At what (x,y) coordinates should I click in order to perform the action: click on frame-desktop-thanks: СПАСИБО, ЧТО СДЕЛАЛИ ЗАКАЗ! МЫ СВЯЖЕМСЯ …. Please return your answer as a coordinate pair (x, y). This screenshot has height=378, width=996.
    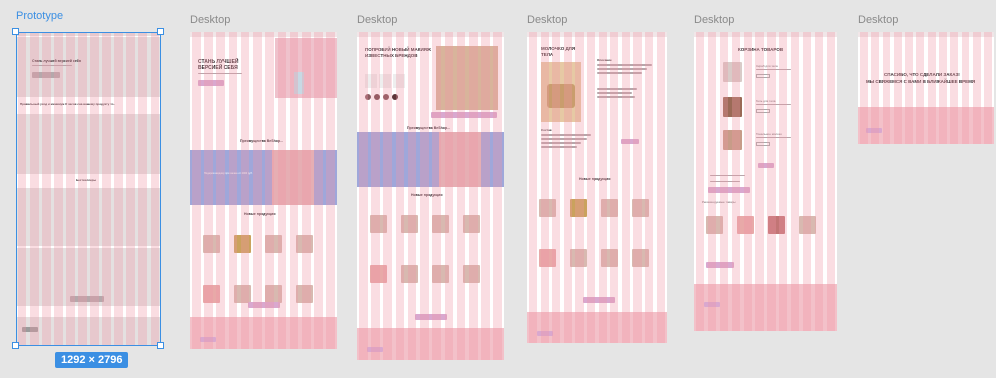
    Looking at the image, I should click on (926, 88).